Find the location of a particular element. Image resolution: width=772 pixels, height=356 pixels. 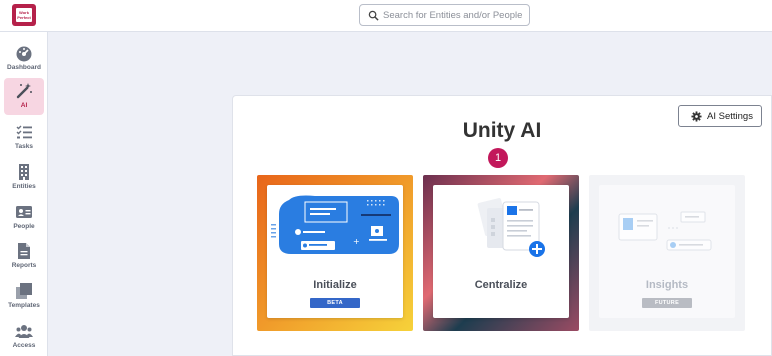

search-placeholder: Search for Entities and/or People is located at coordinates (453, 15).